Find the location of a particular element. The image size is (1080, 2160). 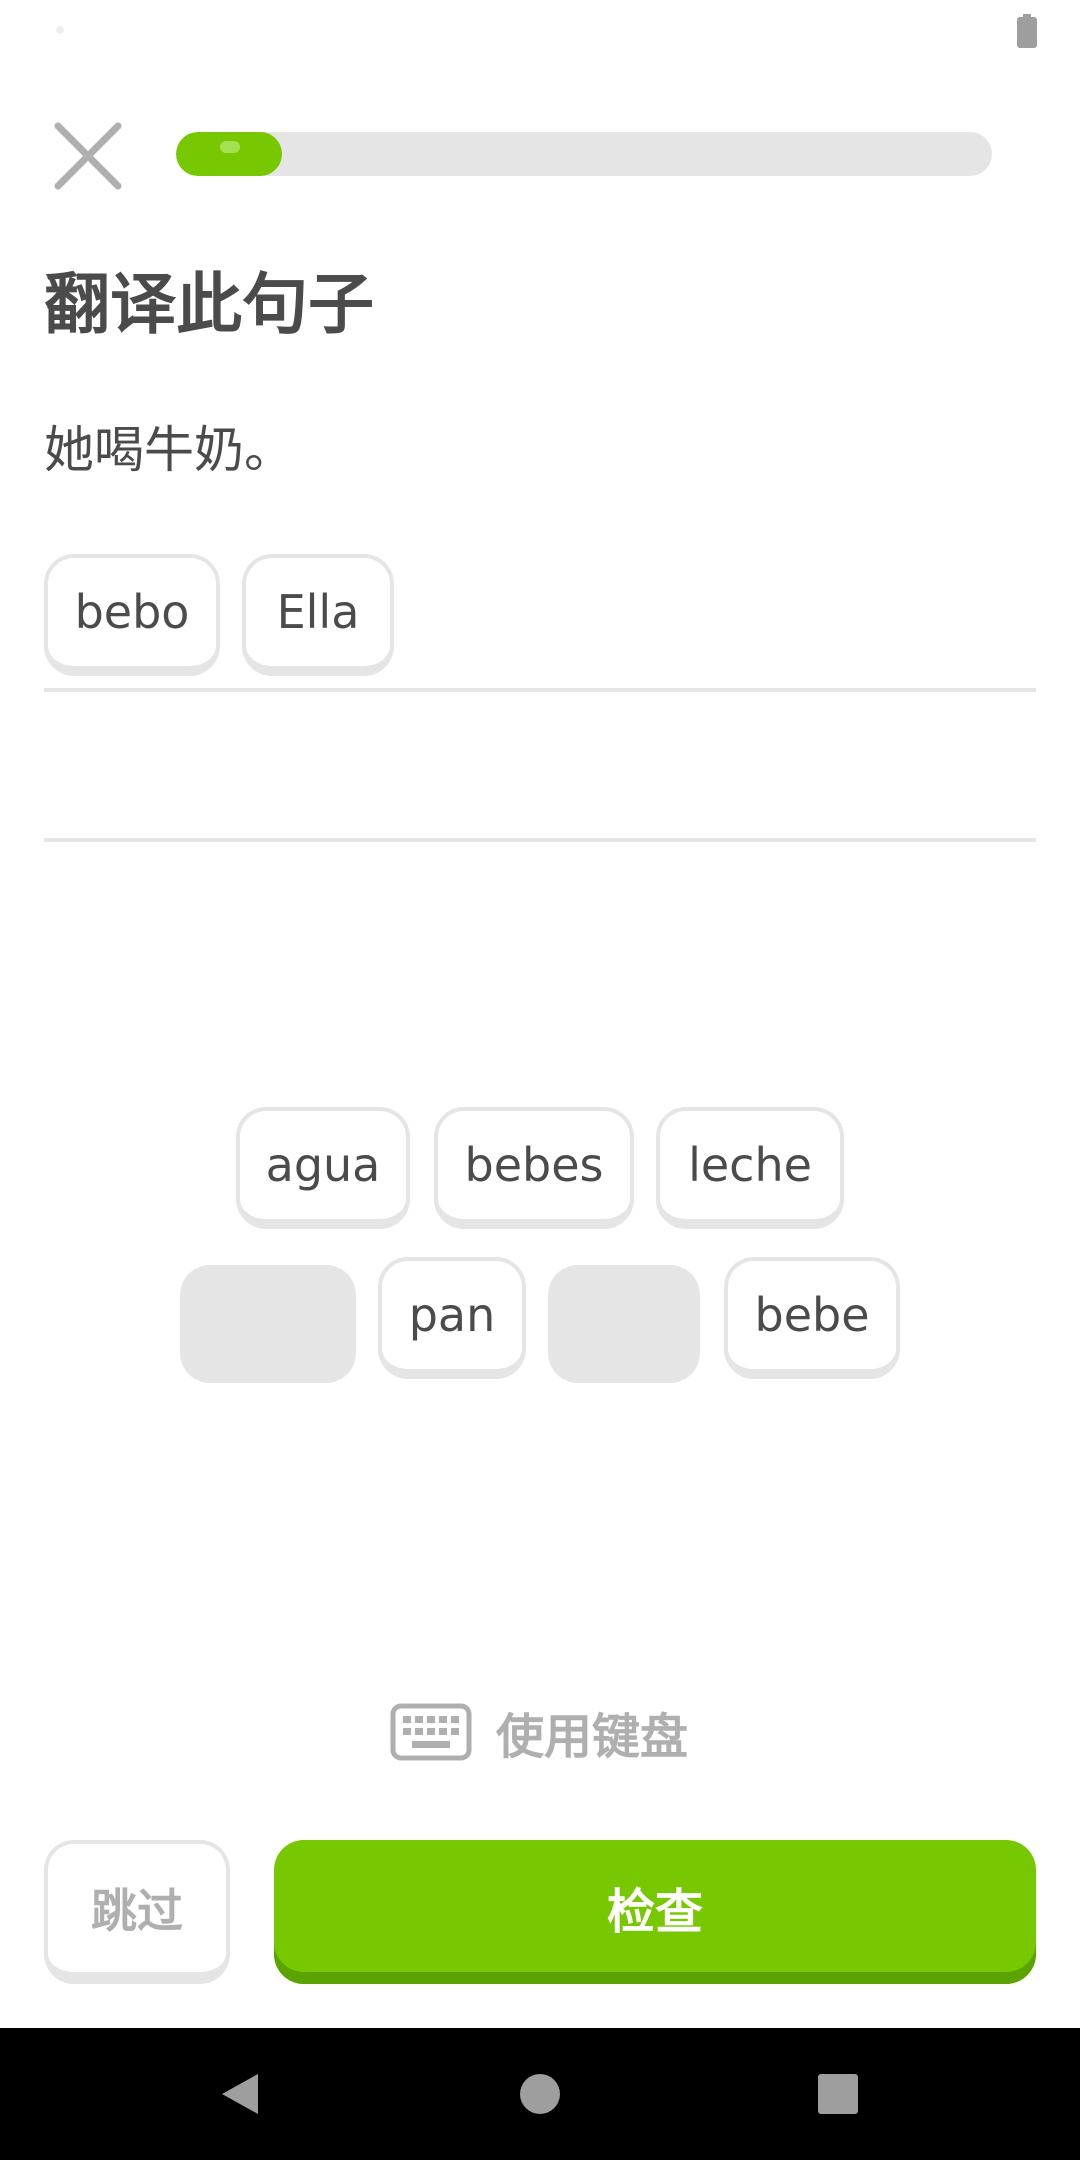

word-tile: bebe is located at coordinates (812, 1318).